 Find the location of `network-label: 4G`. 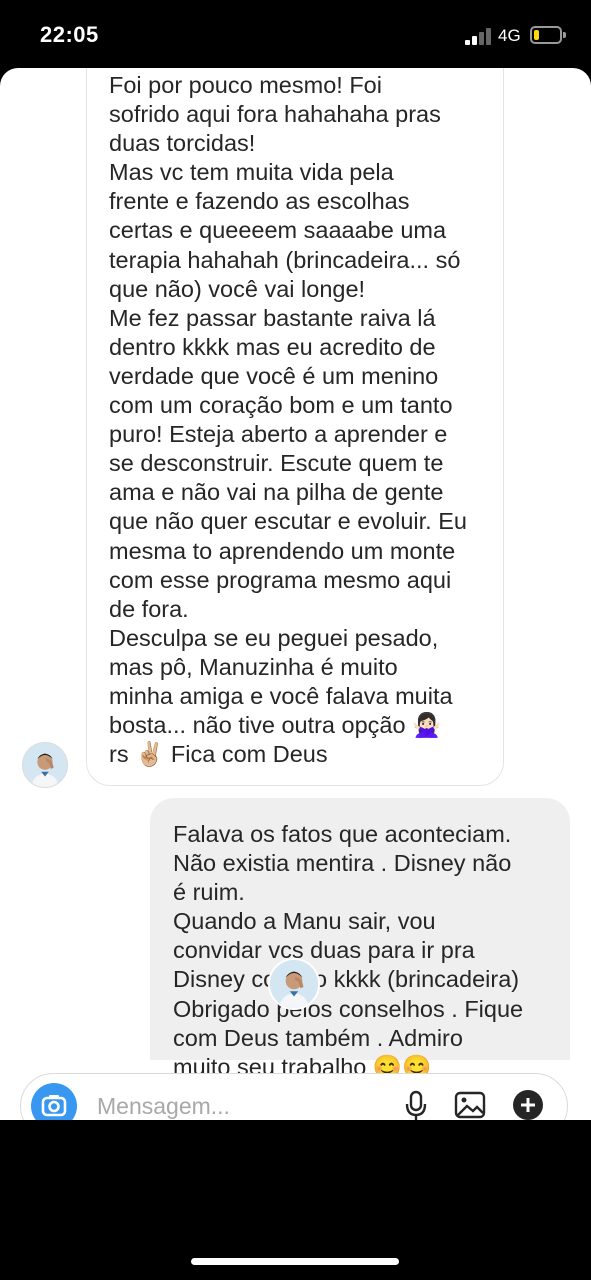

network-label: 4G is located at coordinates (509, 35).